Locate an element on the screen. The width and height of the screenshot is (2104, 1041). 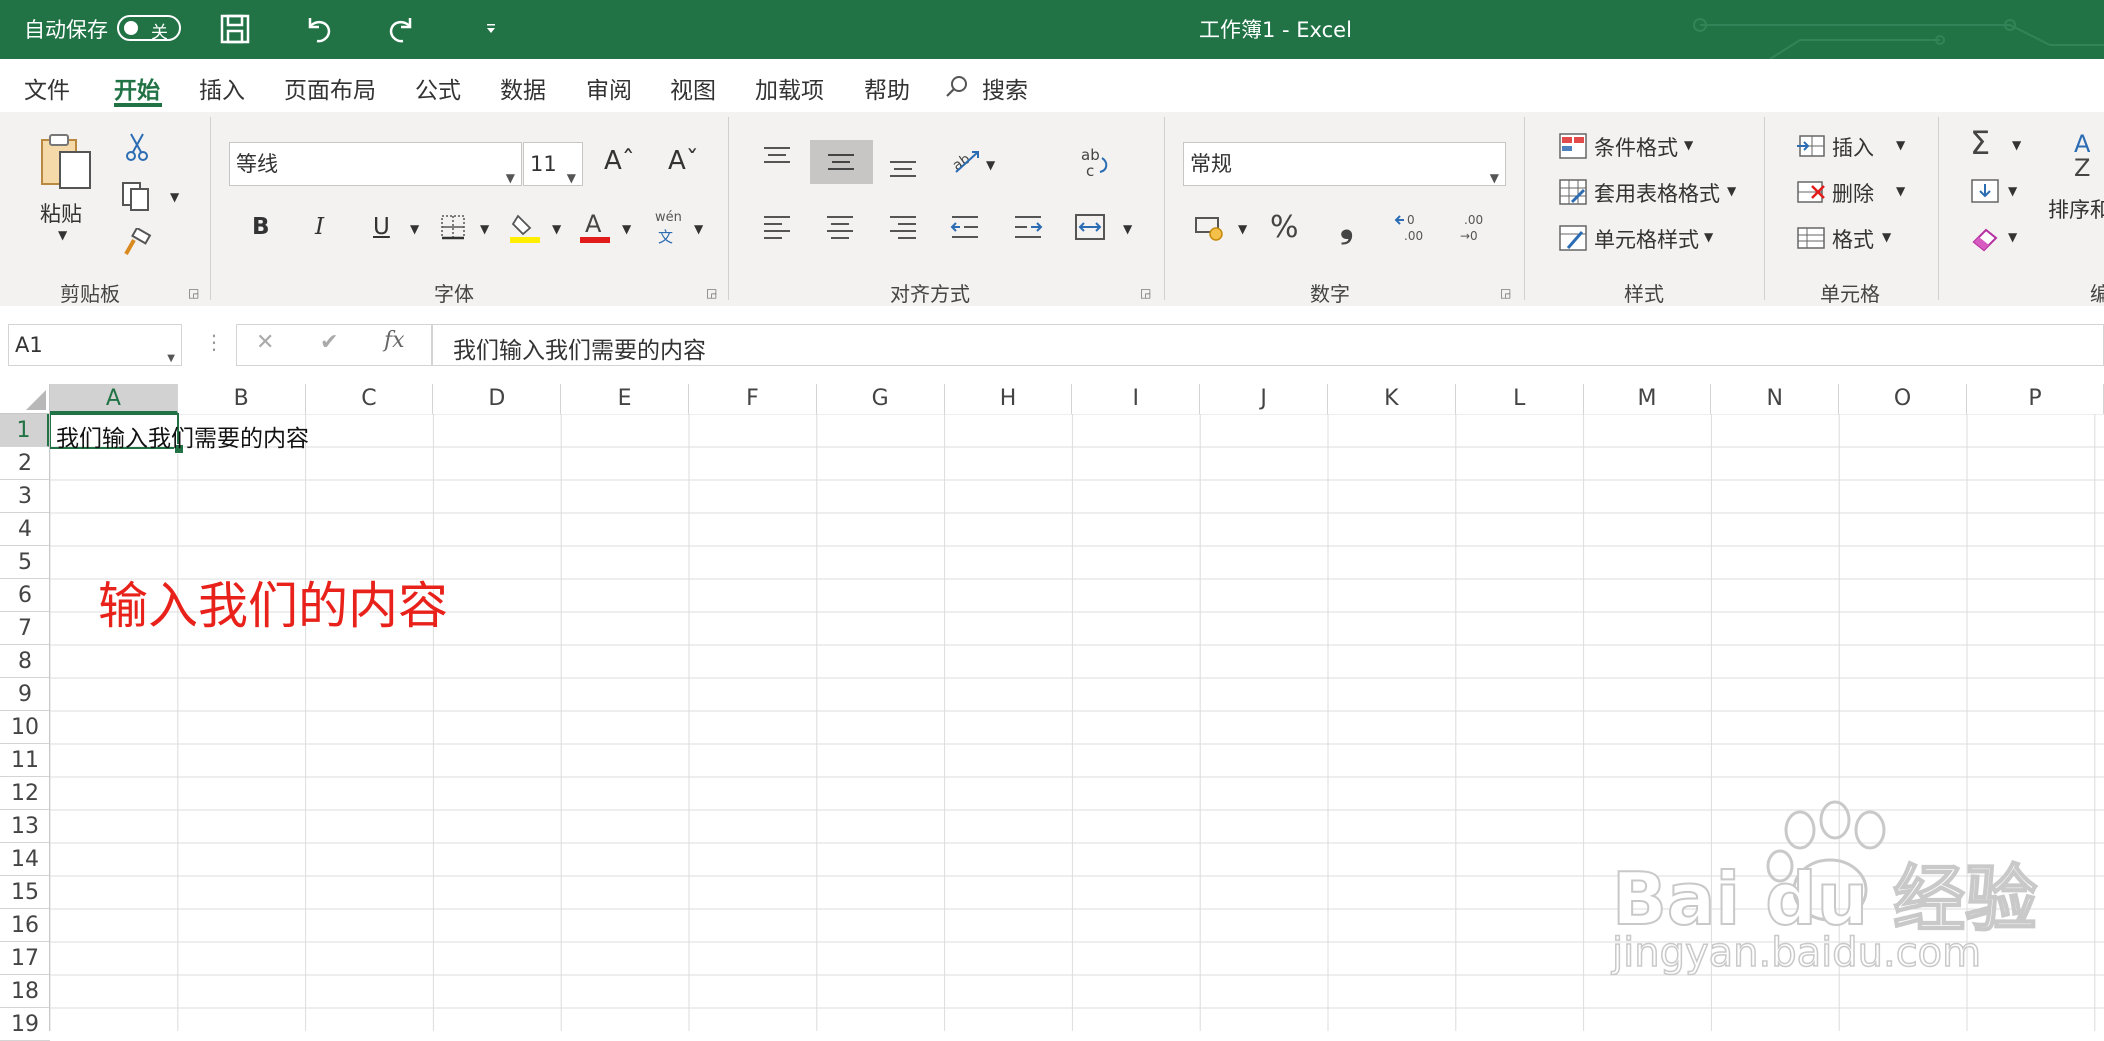
tab-home: 开始 is located at coordinates (137, 88).